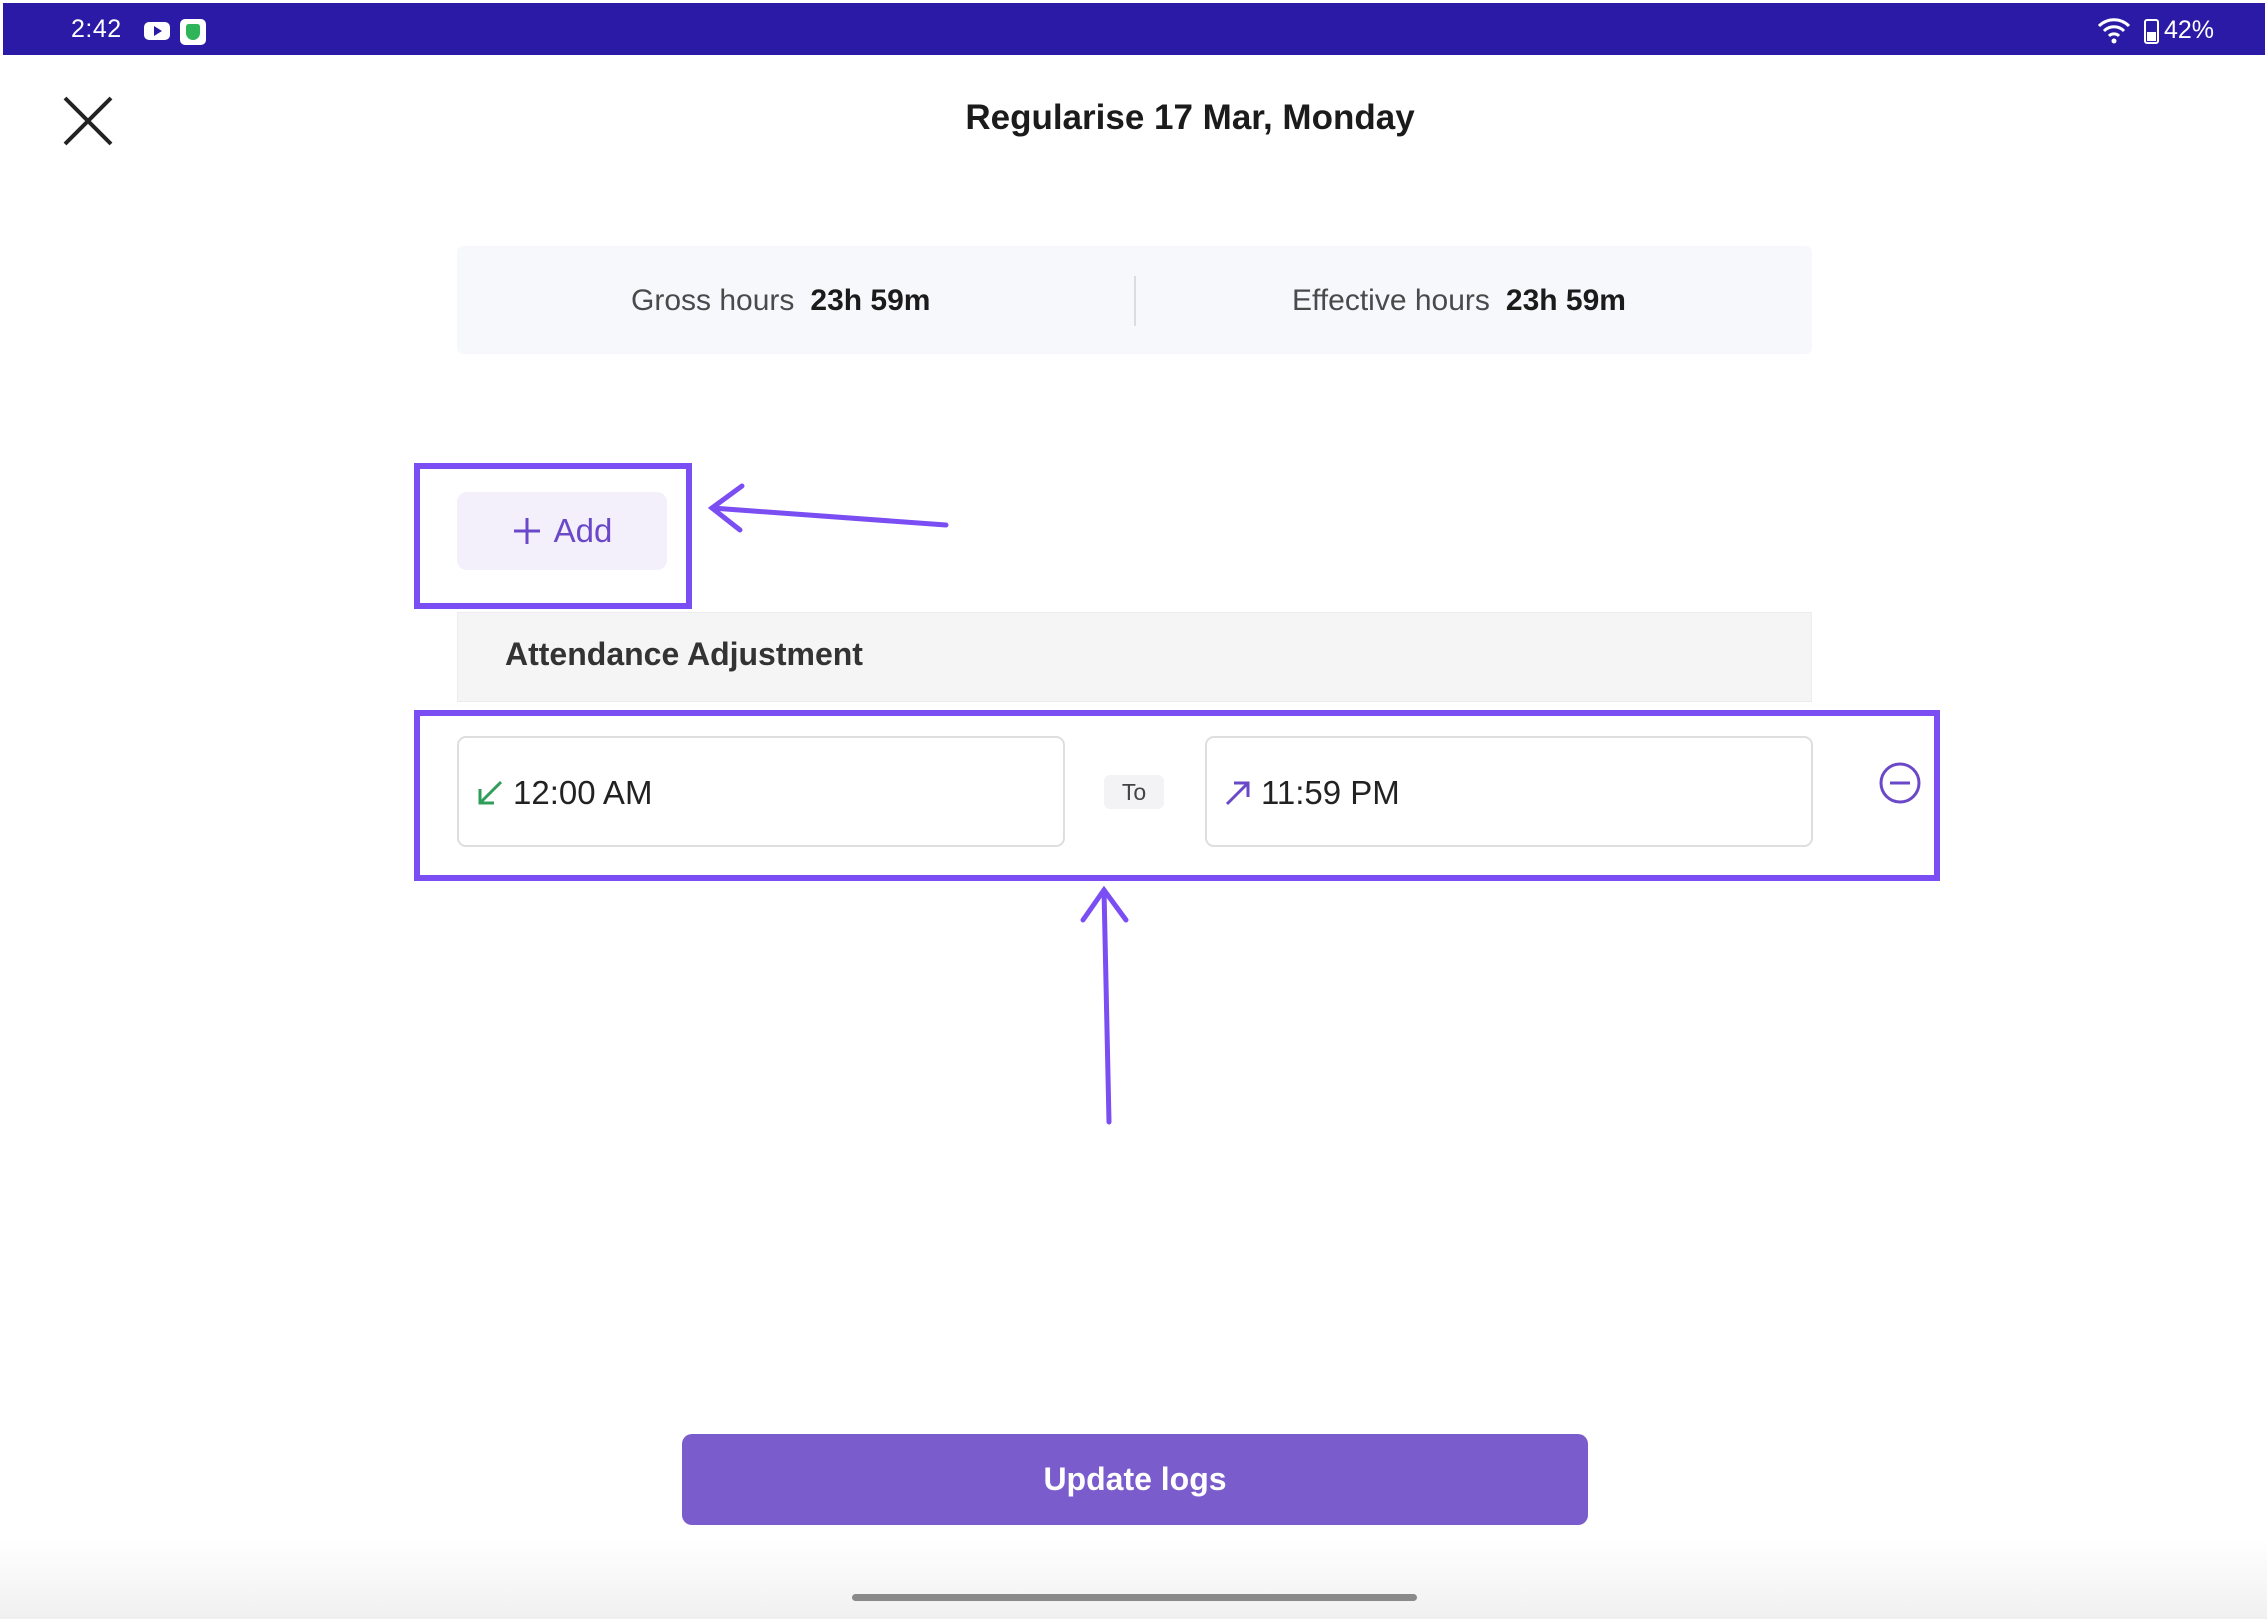 The height and width of the screenshot is (1619, 2267). What do you see at coordinates (1134, 657) in the screenshot?
I see `attendance-adjustment-header: Attendance Adjustment` at bounding box center [1134, 657].